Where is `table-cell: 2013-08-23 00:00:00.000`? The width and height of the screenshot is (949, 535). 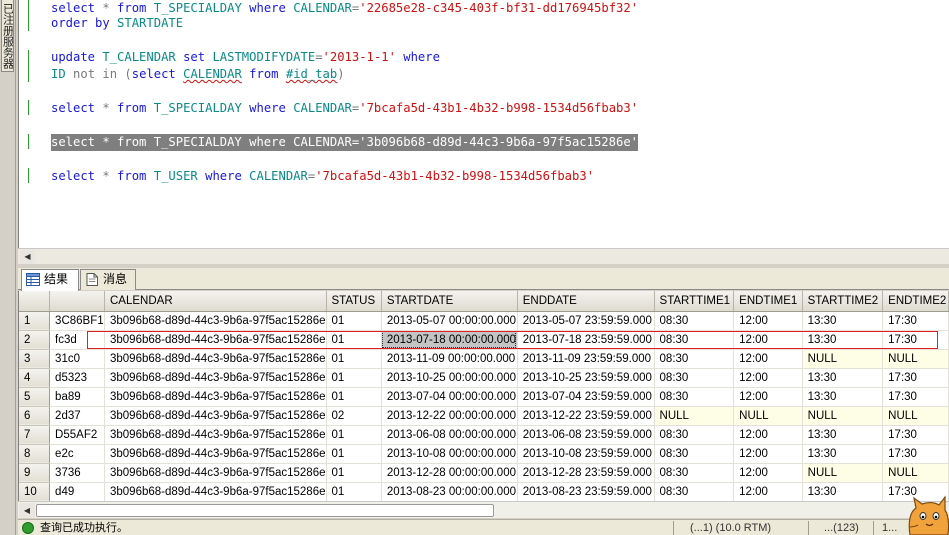
table-cell: 2013-08-23 00:00:00.000 is located at coordinates (449, 491).